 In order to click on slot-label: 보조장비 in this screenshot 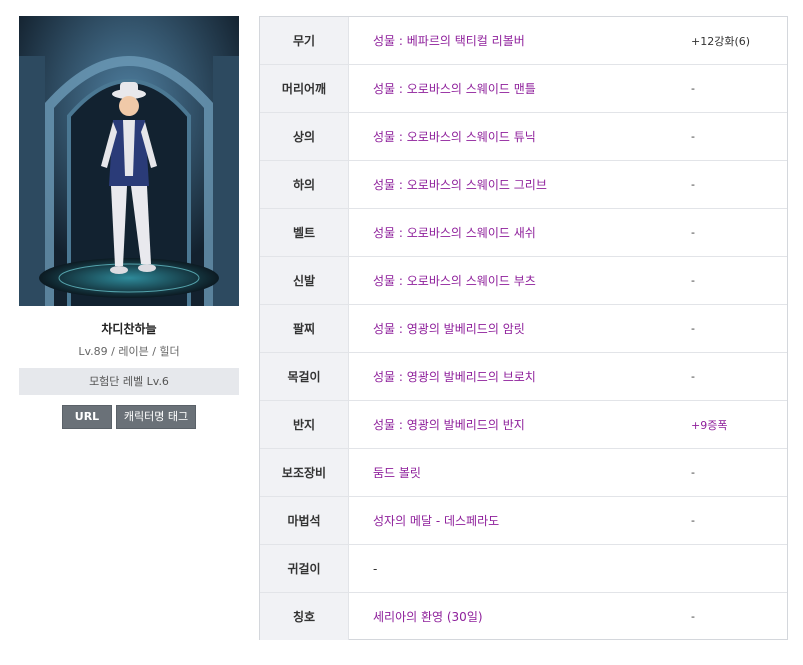, I will do `click(304, 472)`.